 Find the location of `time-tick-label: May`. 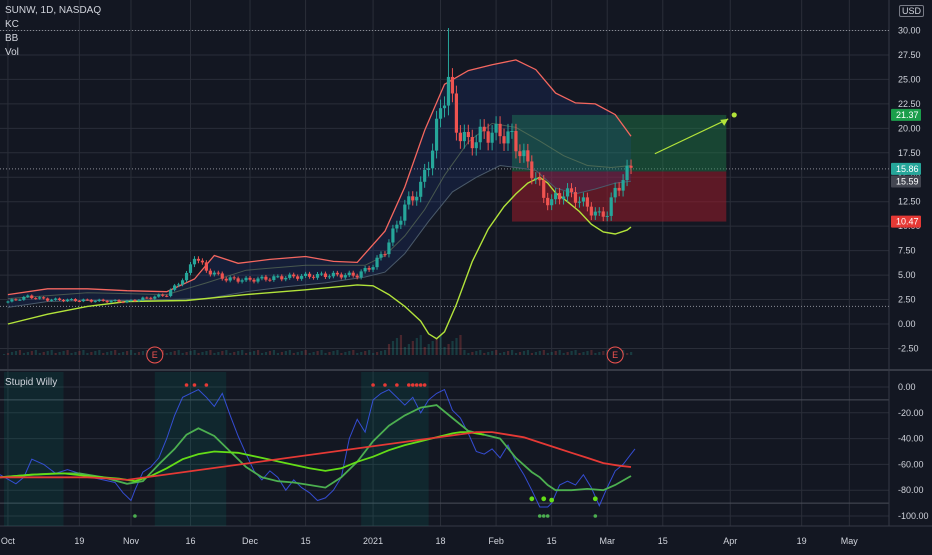

time-tick-label: May is located at coordinates (850, 541).